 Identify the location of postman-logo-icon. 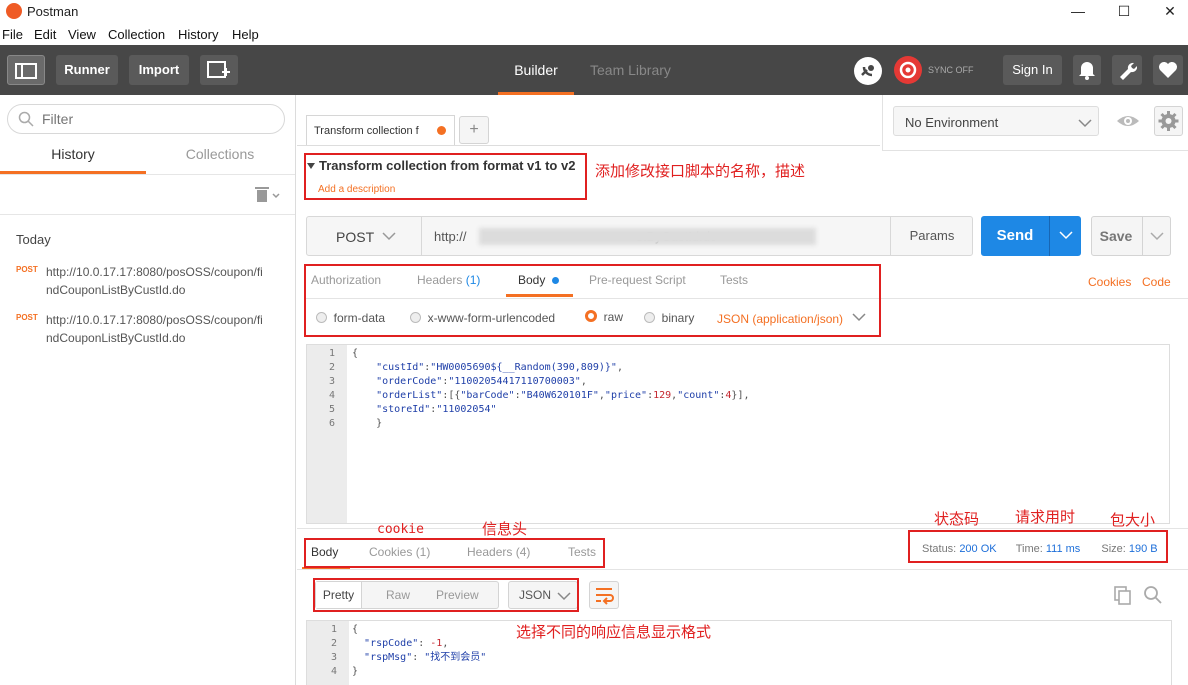
(14, 11).